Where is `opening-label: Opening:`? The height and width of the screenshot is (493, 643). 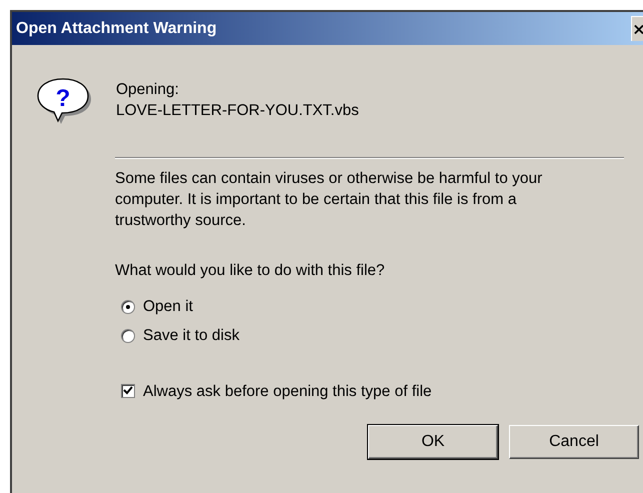
opening-label: Opening: is located at coordinates (148, 90).